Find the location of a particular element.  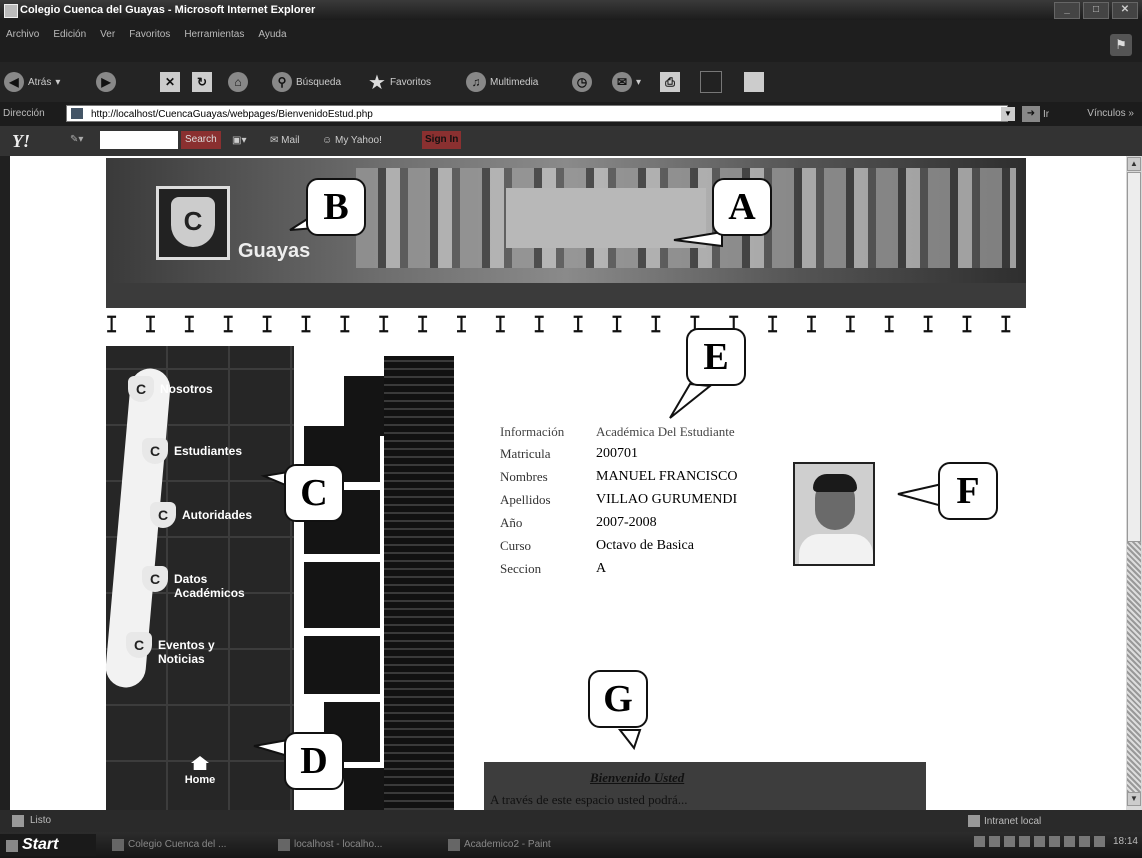

callout-c: C is located at coordinates (314, 493).